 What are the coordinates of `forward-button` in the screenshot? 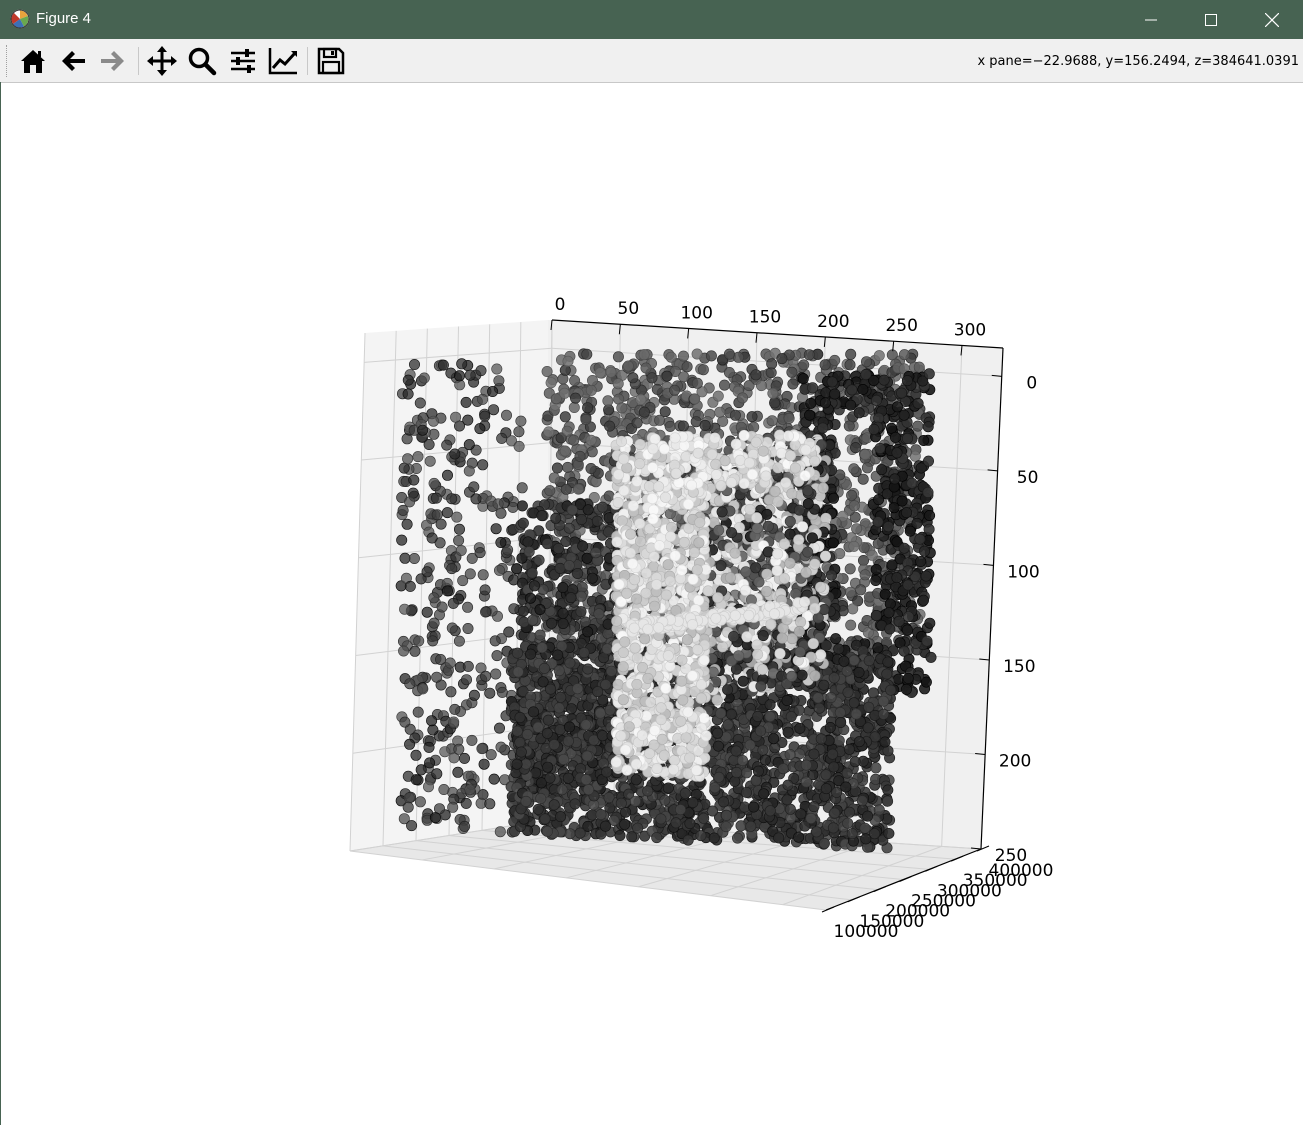 It's located at (113, 61).